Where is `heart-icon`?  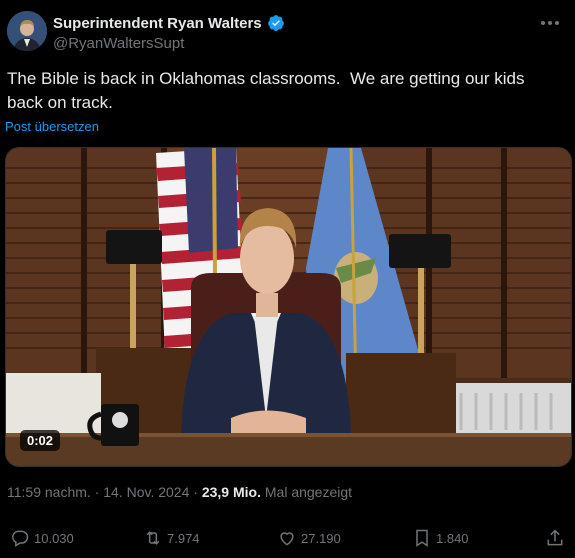
heart-icon is located at coordinates (287, 539).